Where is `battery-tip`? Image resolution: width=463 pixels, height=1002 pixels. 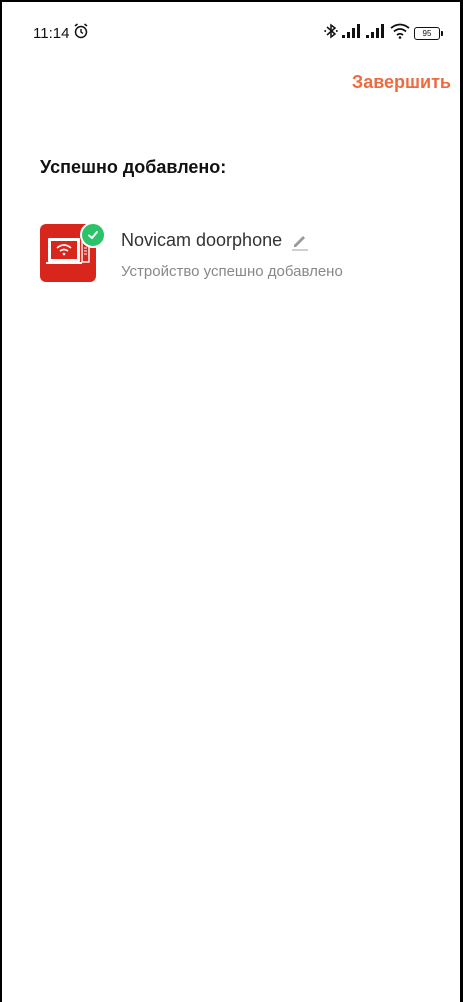 battery-tip is located at coordinates (442, 33).